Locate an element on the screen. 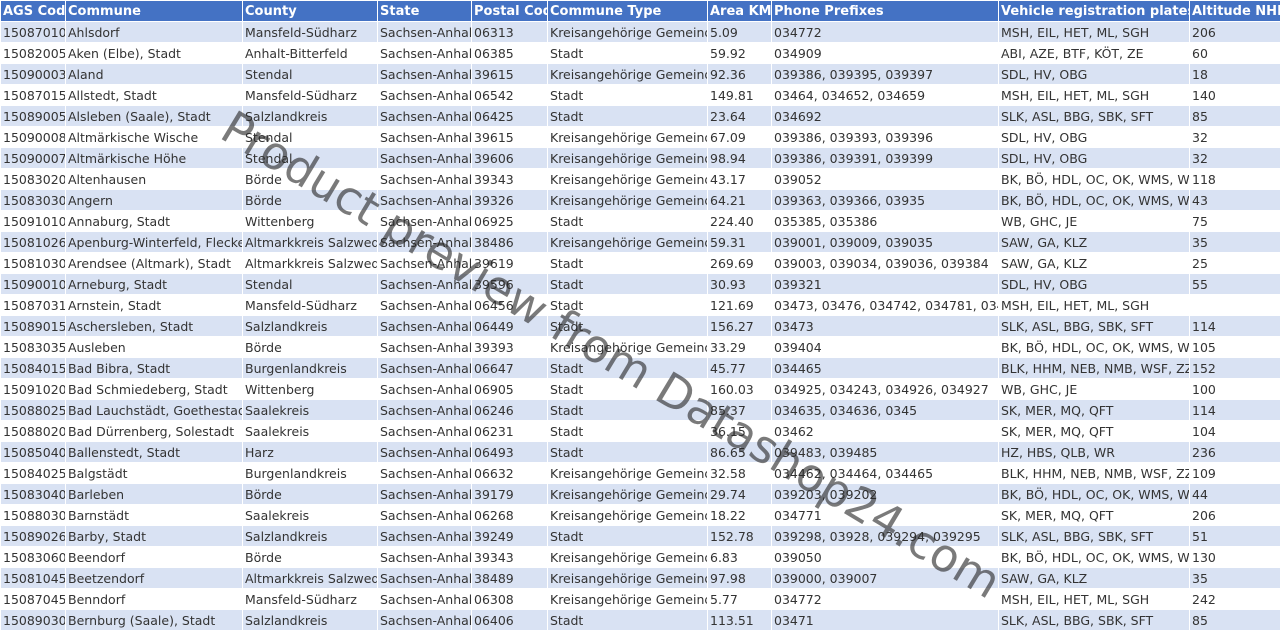 The height and width of the screenshot is (631, 1280). cell-ags-code: 15083060 is located at coordinates (33, 557).